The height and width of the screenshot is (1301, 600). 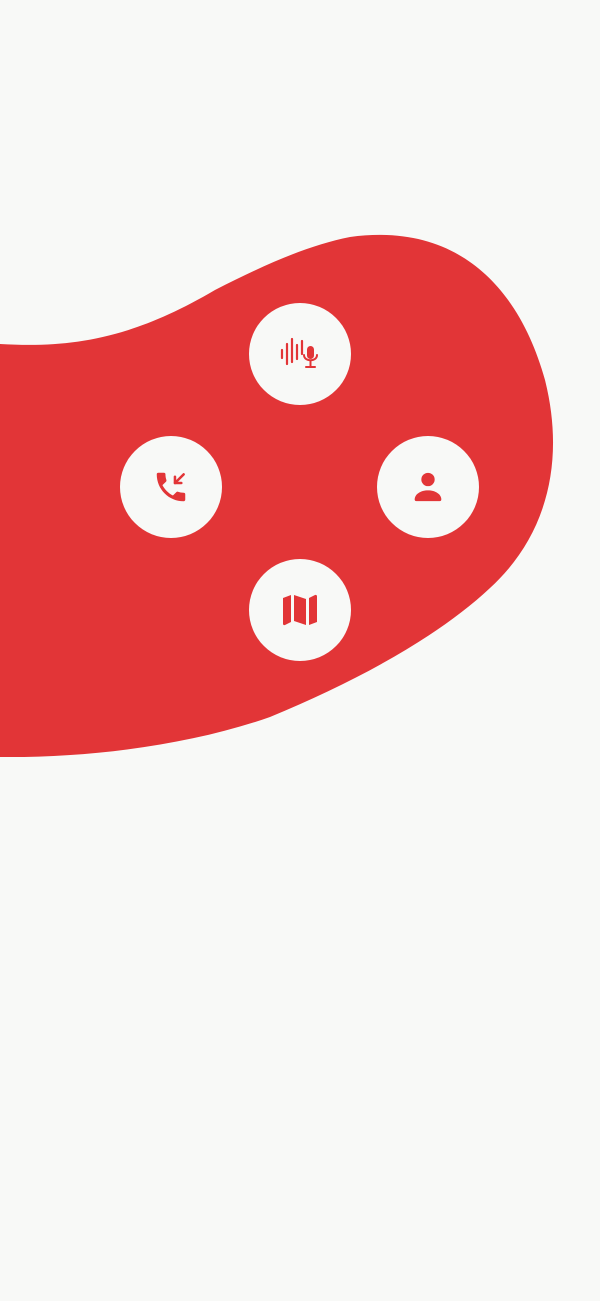 I want to click on voice-search-button, so click(x=300, y=354).